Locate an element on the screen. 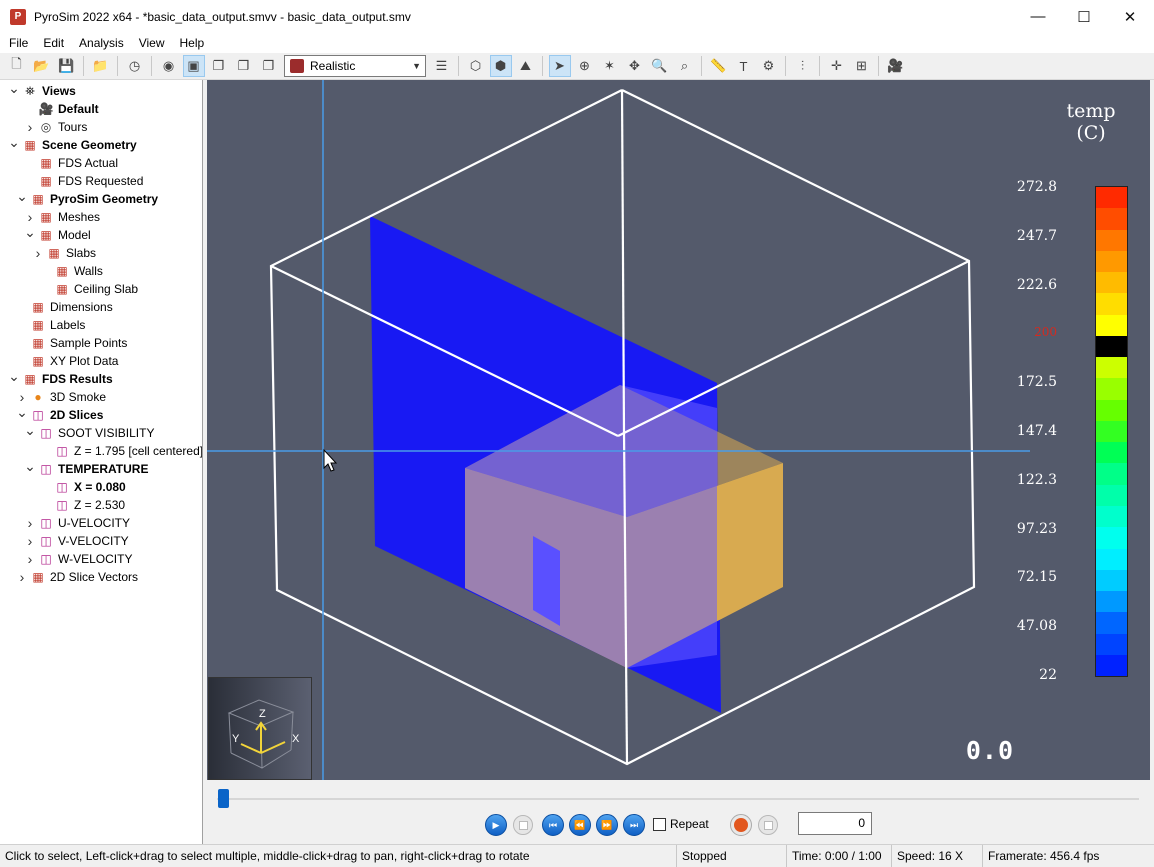 The width and height of the screenshot is (1154, 867). tree-item: › ▦ 2D Slice Vectors is located at coordinates (77, 577).